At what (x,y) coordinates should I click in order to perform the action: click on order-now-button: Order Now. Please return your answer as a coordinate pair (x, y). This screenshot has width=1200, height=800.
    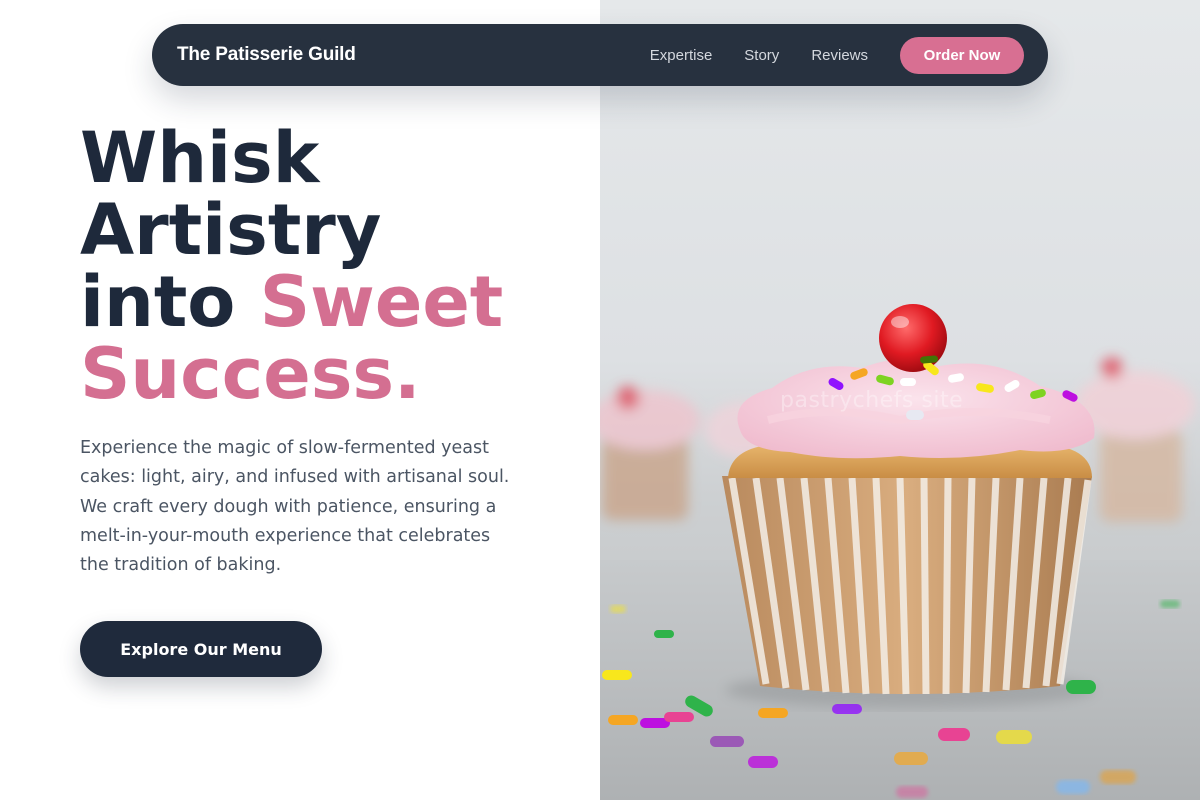
    Looking at the image, I should click on (962, 55).